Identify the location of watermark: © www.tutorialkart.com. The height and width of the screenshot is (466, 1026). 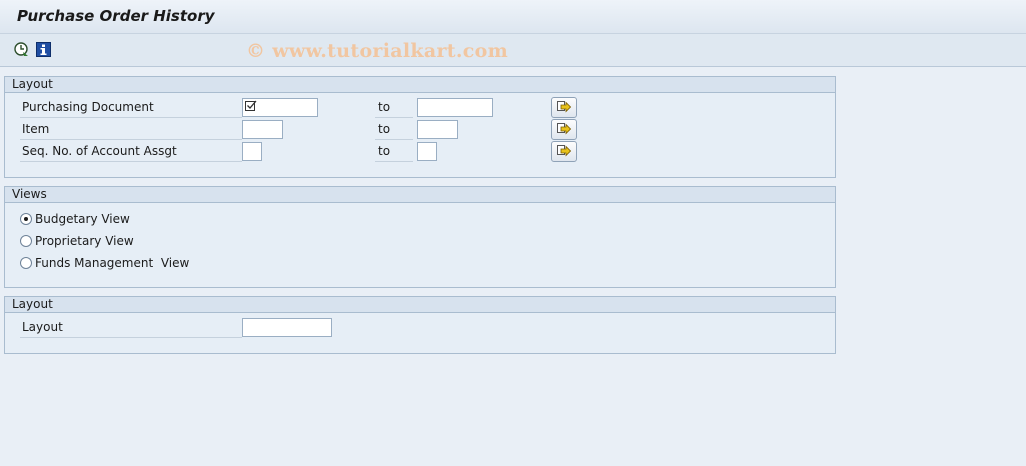
(377, 51).